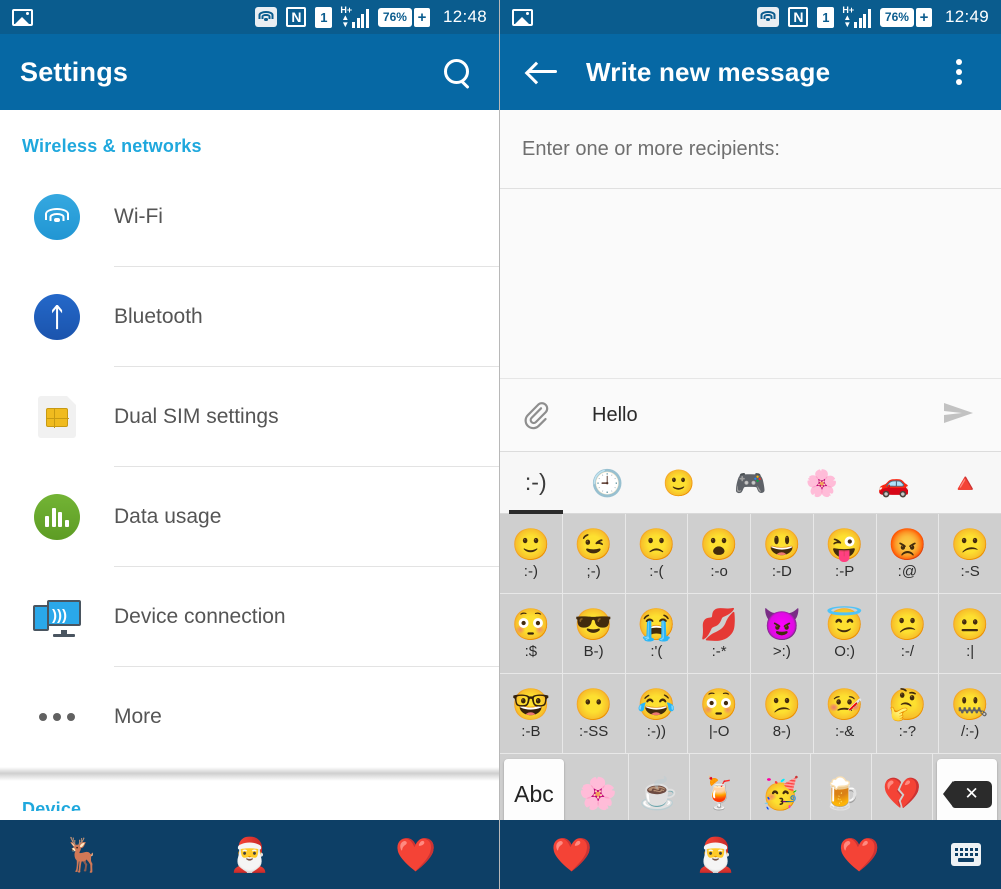  Describe the element at coordinates (719, 714) in the screenshot. I see `emoji-key: 😳 |-O` at that location.